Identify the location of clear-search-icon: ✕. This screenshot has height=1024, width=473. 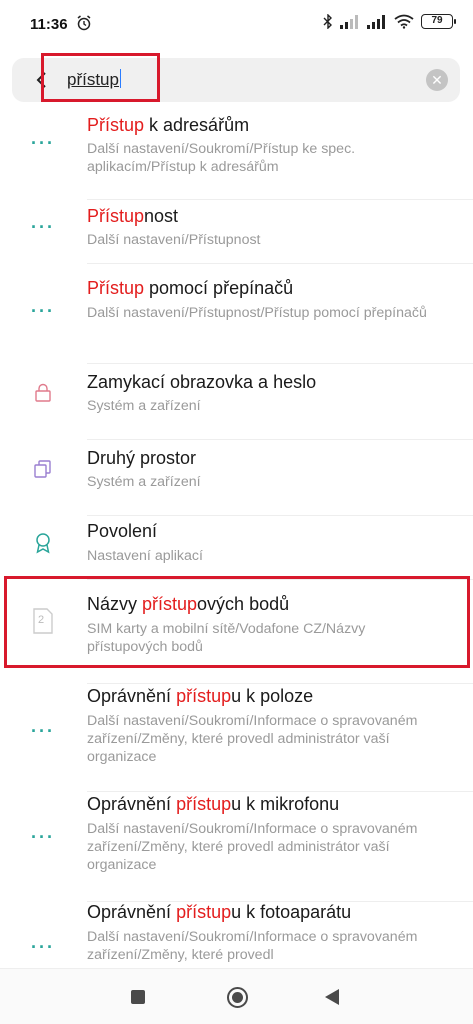
(437, 80).